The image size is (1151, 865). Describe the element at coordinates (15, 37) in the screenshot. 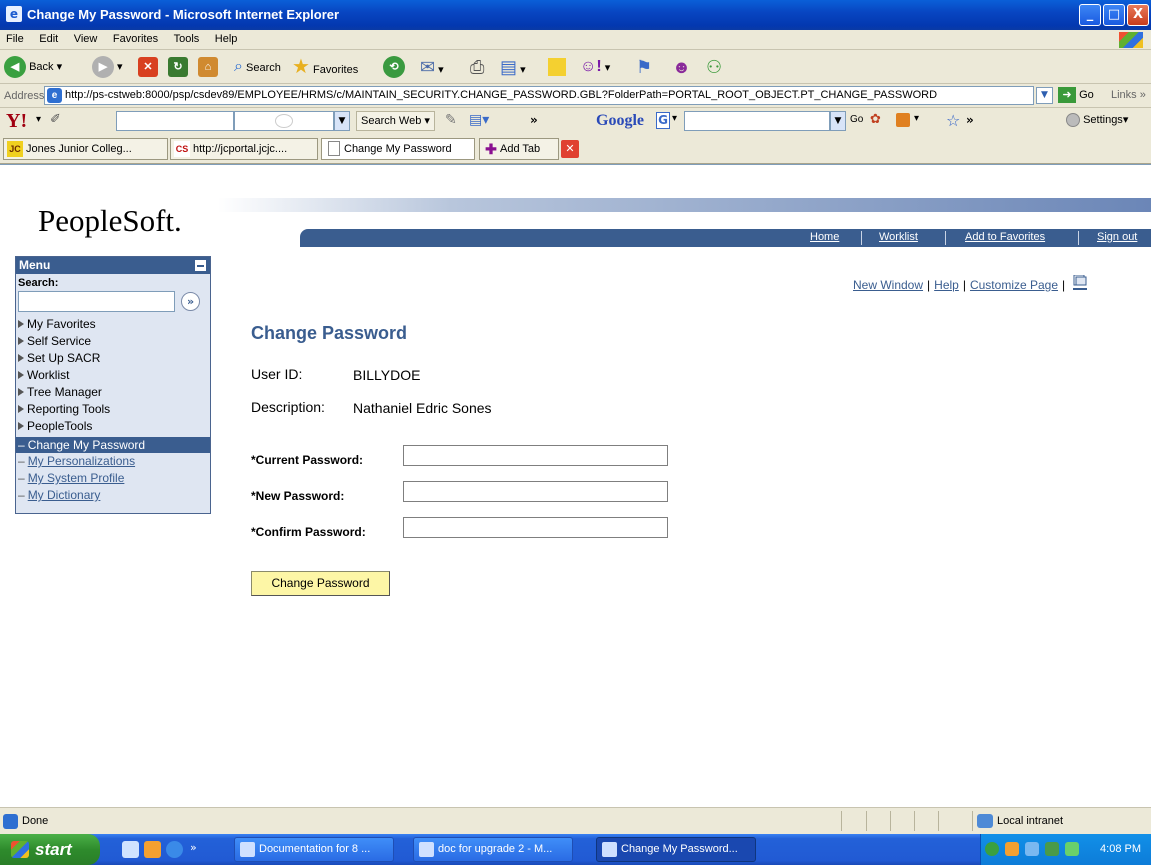

I see `menu-file: File` at that location.